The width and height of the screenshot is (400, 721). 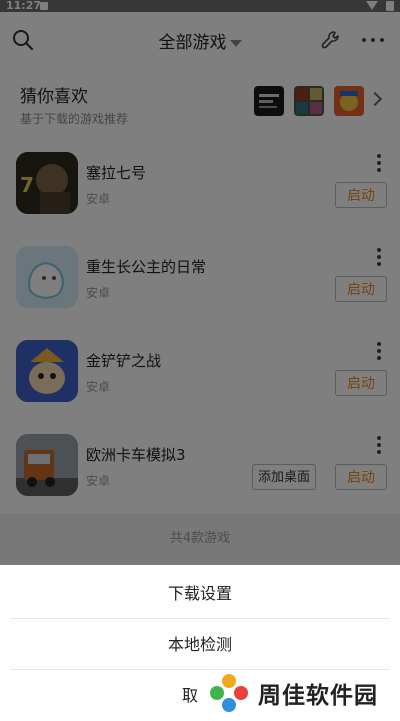 What do you see at coordinates (200, 618) in the screenshot?
I see `divider` at bounding box center [200, 618].